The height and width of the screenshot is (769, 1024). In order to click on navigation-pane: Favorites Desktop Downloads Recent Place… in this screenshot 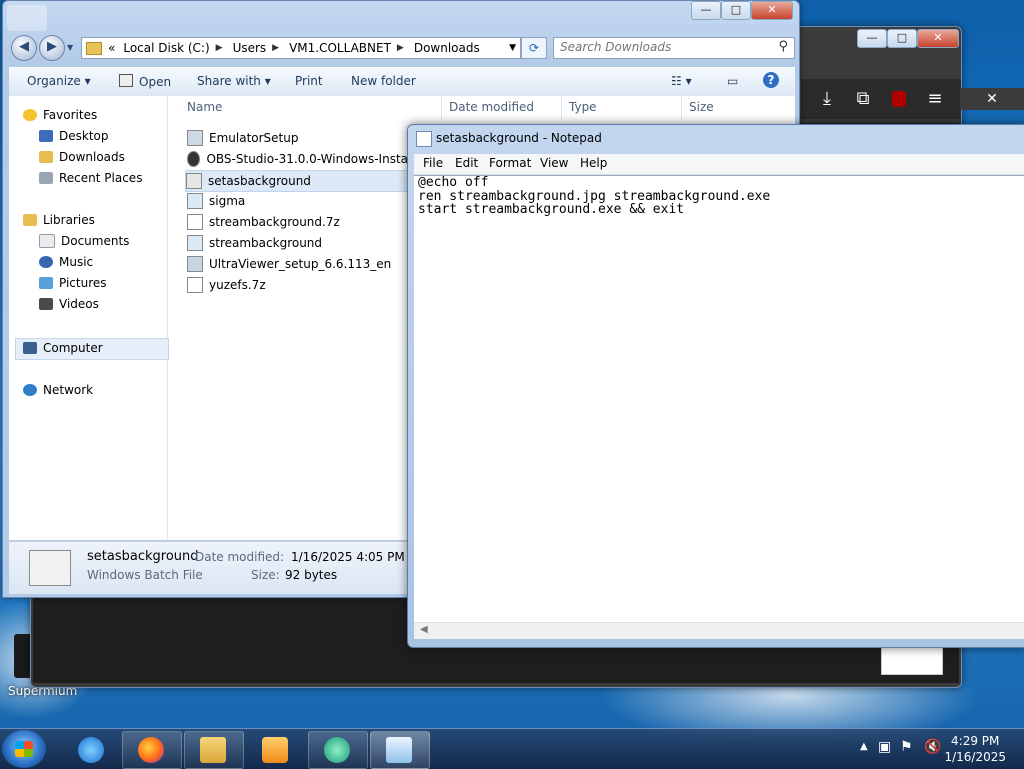, I will do `click(89, 318)`.